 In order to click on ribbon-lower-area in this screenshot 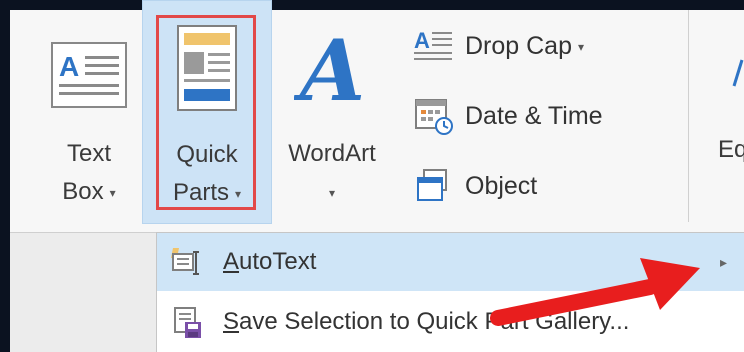, I will do `click(83, 292)`.